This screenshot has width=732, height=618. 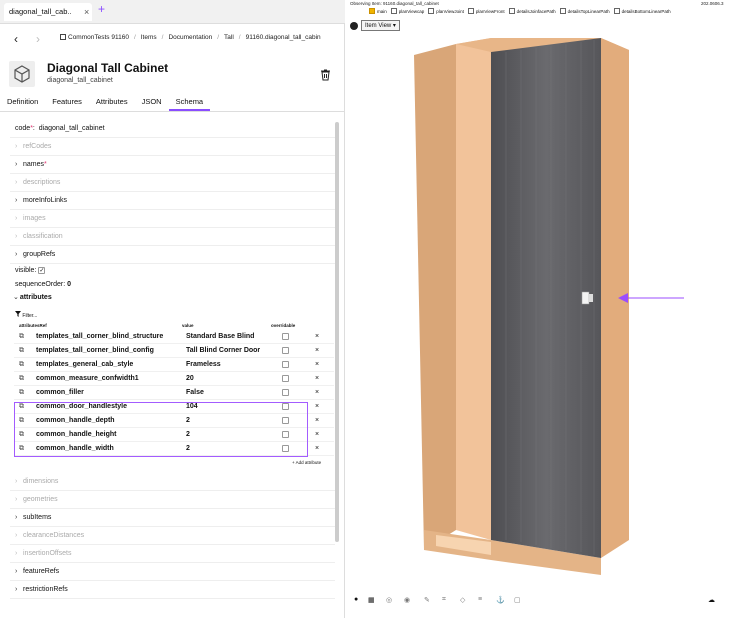 I want to click on layer-checkbox-detailsBottomLinearPath: detailsBottomLinearPath, so click(x=642, y=11).